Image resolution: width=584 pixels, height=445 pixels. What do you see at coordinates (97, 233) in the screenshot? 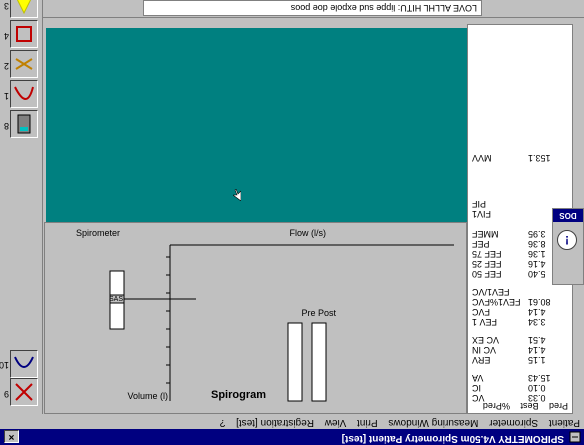
I see `top-left-label: Spirometer` at bounding box center [97, 233].